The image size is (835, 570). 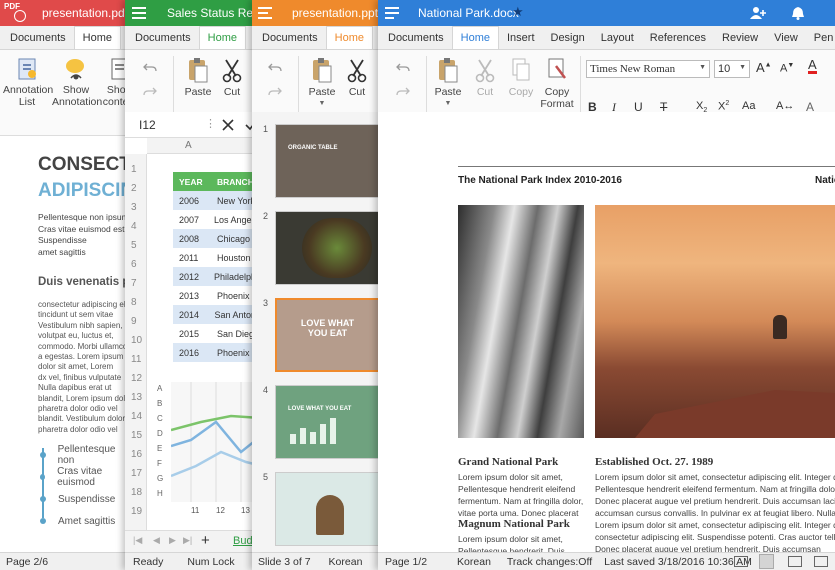 What do you see at coordinates (134, 169) in the screenshot?
I see `row-number: 1` at bounding box center [134, 169].